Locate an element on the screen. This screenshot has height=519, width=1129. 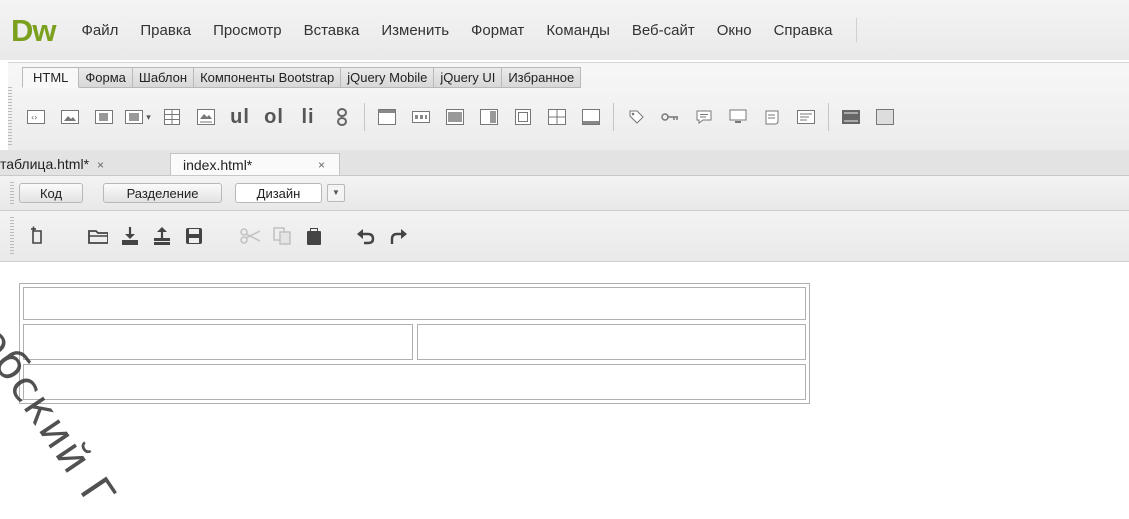
table-cell-row2-right is located at coordinates (611, 342).